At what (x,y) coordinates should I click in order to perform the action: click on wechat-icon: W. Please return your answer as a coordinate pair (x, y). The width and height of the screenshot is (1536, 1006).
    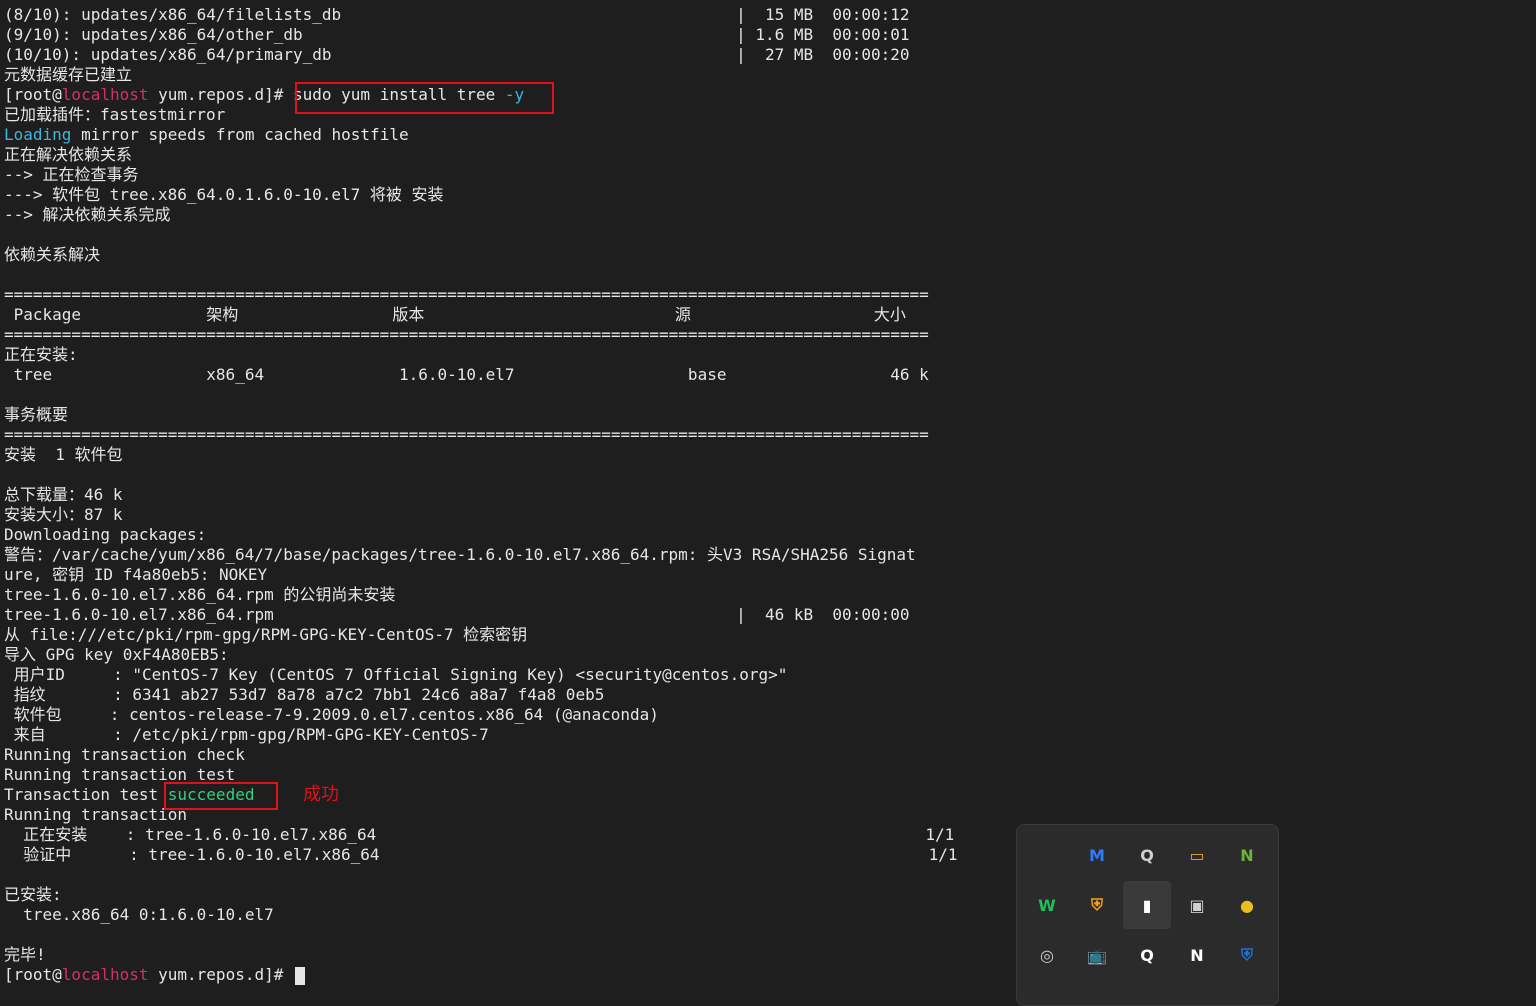
    Looking at the image, I should click on (1047, 905).